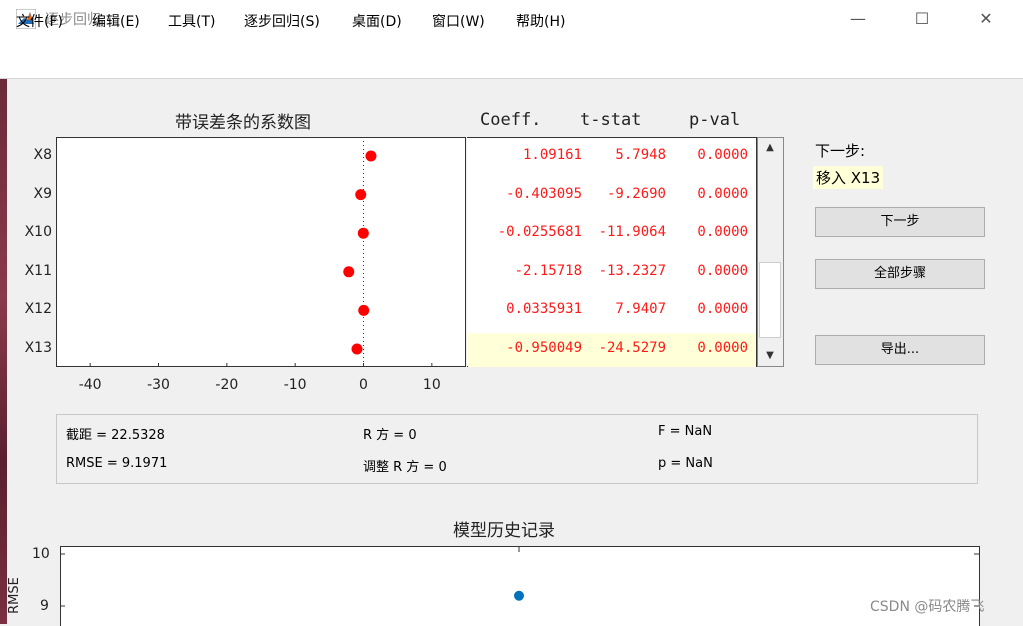 The image size is (1023, 626). Describe the element at coordinates (115, 435) in the screenshot. I see `stat-intercept: 截距 = 22.5328` at that location.